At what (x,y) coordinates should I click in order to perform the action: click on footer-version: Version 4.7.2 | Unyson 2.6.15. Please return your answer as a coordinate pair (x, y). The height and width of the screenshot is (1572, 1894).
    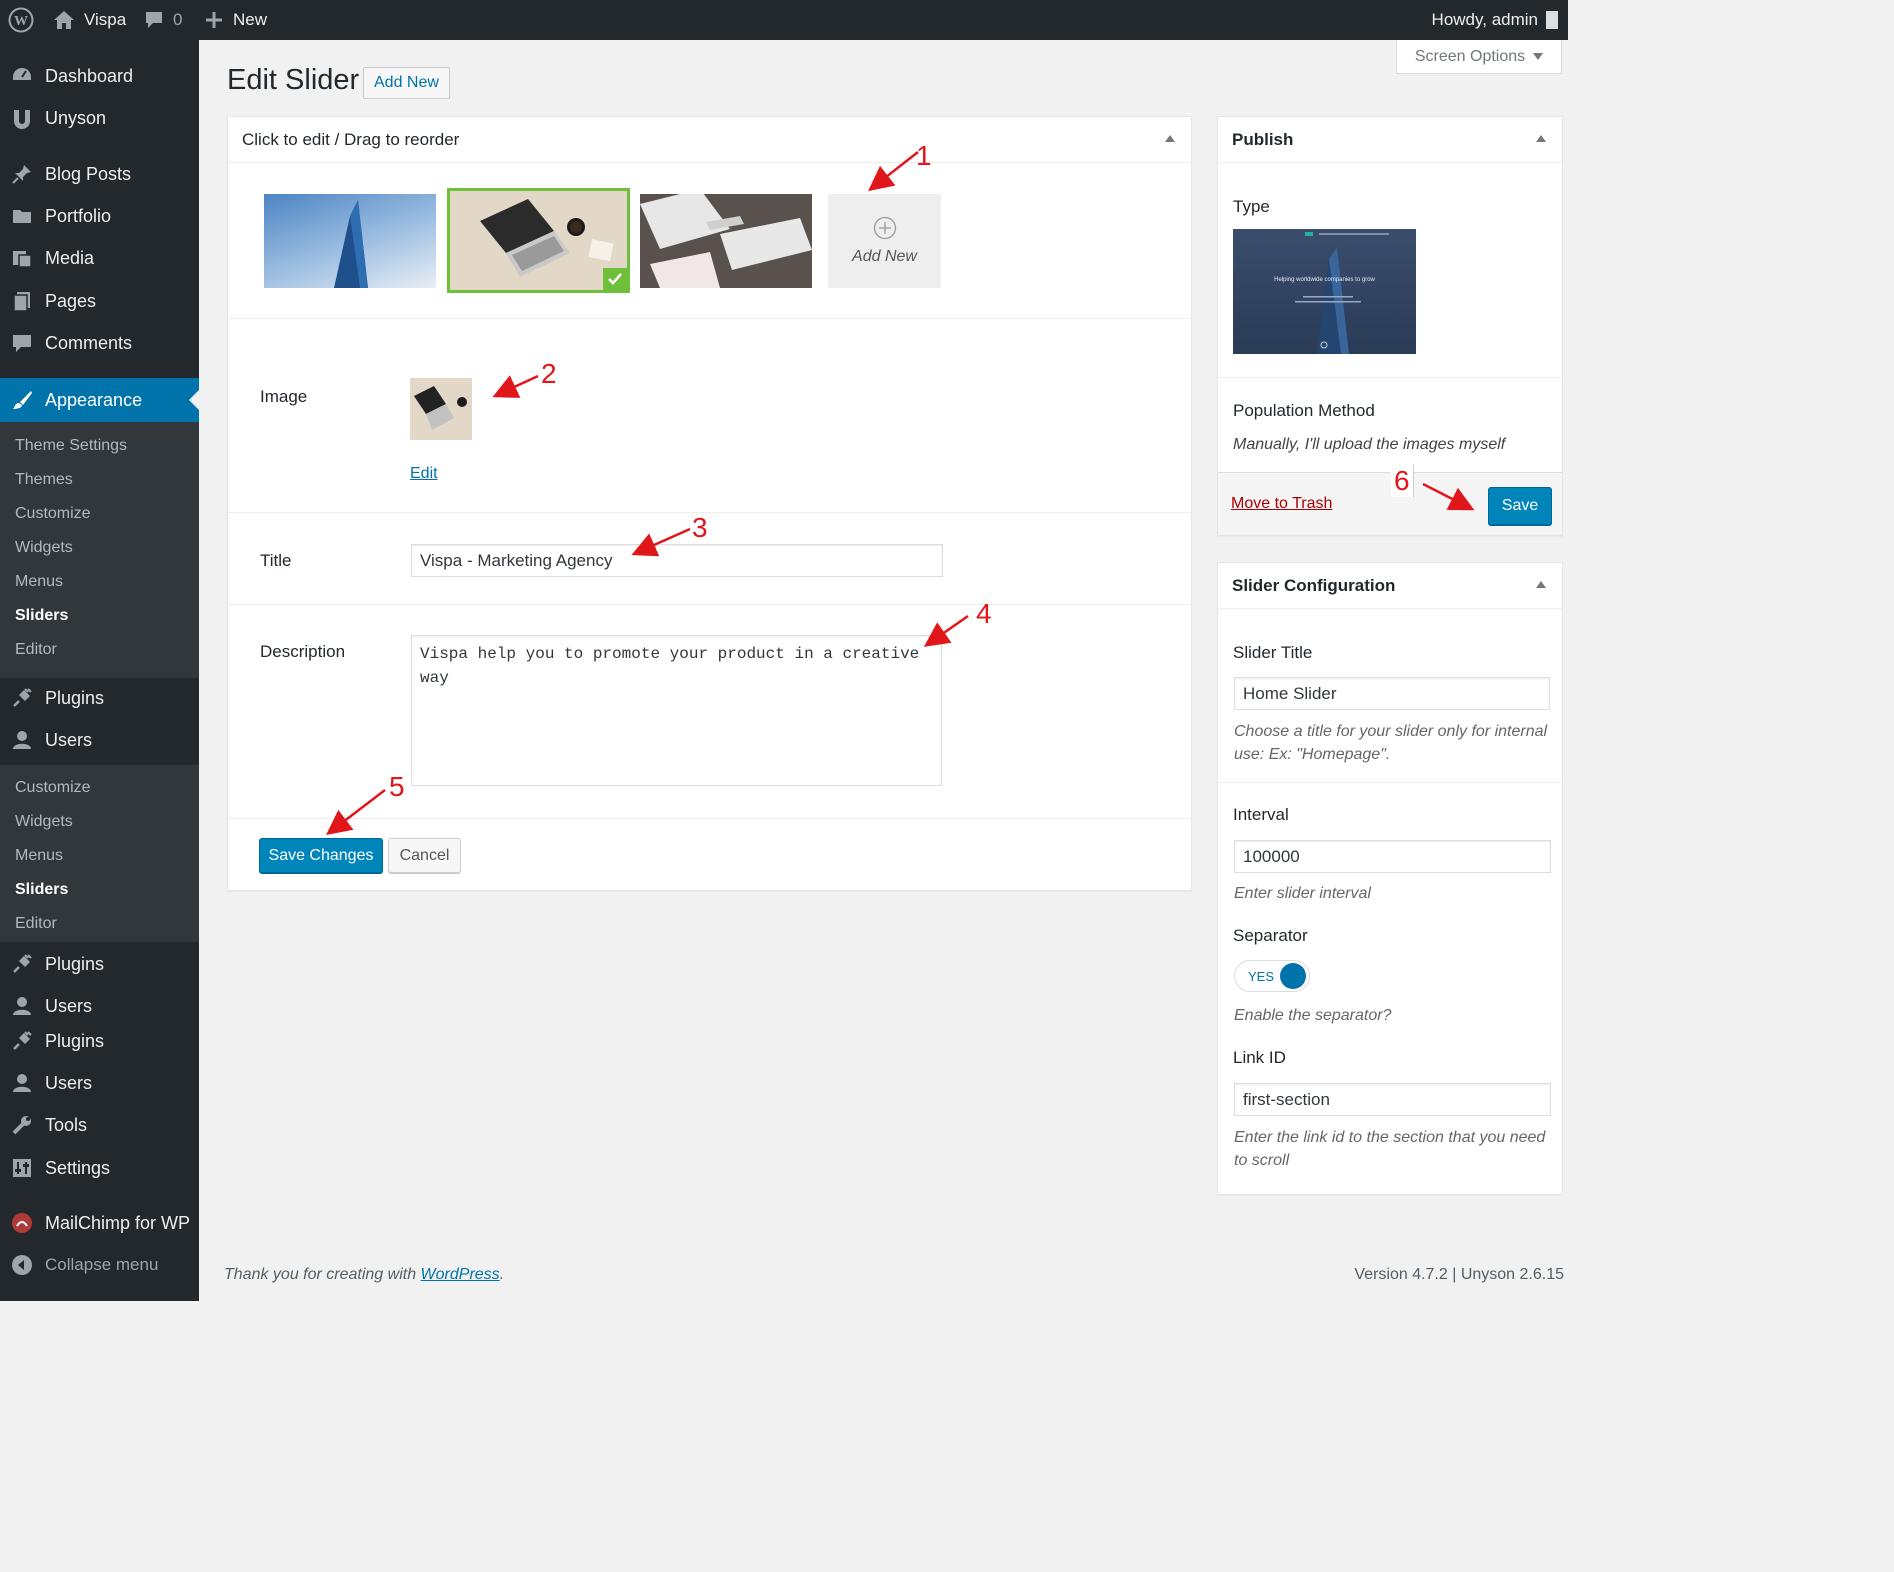
    Looking at the image, I should click on (1459, 1274).